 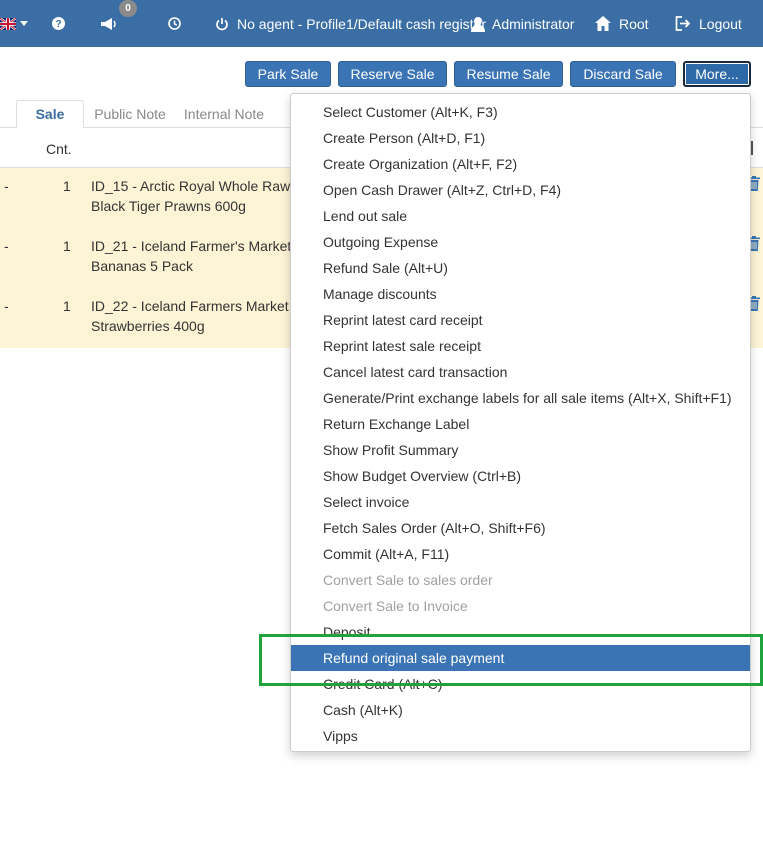 I want to click on announcements-button, so click(x=109, y=23).